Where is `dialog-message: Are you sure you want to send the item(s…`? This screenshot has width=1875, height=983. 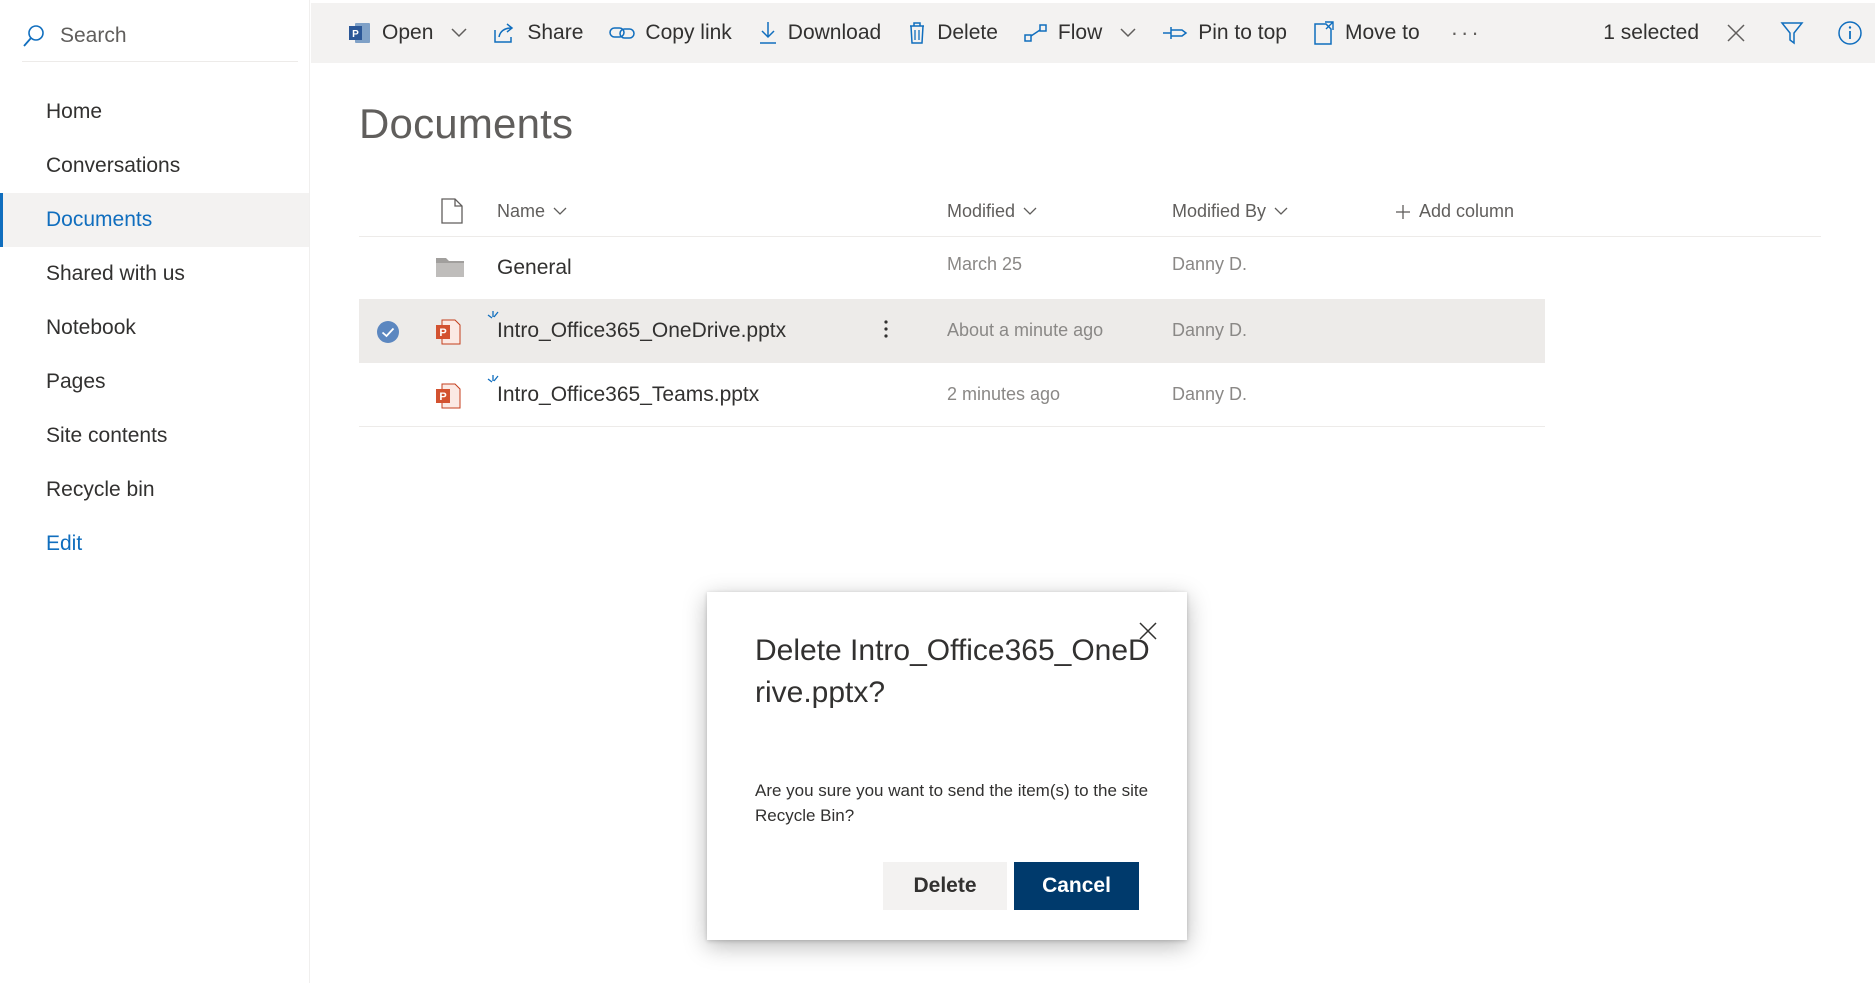
dialog-message: Are you sure you want to send the item(s… is located at coordinates (952, 803).